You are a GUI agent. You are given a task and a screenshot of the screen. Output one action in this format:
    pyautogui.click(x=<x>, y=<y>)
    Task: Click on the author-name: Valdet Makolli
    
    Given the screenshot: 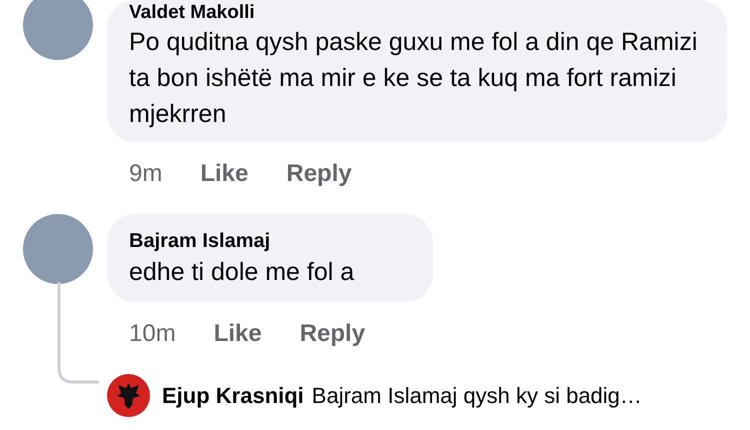 What is the action you would take?
    pyautogui.click(x=417, y=13)
    